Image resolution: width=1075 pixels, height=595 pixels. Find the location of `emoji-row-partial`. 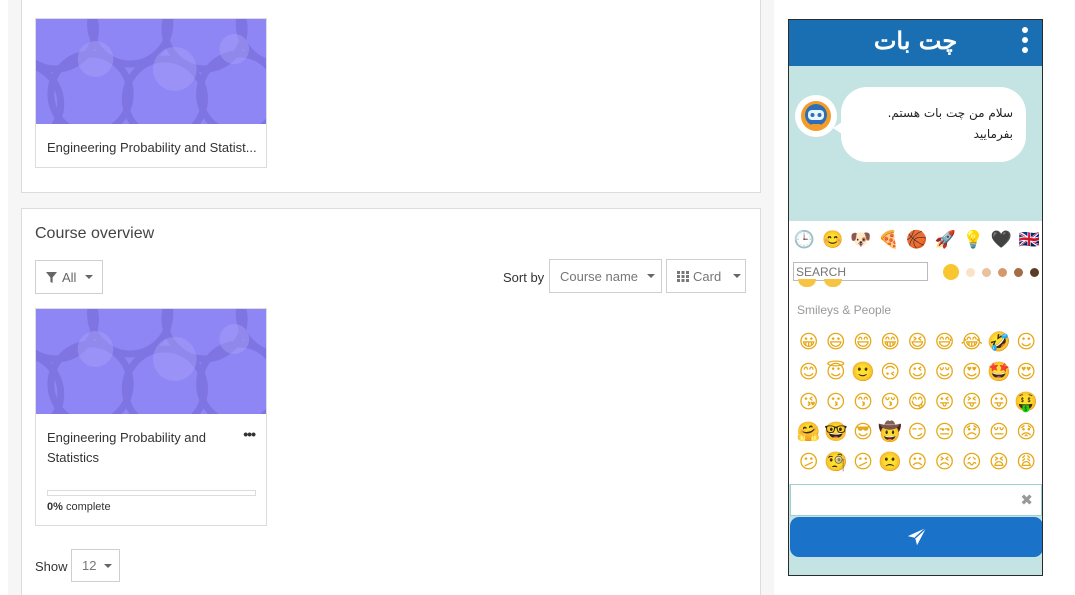

emoji-row-partial is located at coordinates (820, 283).